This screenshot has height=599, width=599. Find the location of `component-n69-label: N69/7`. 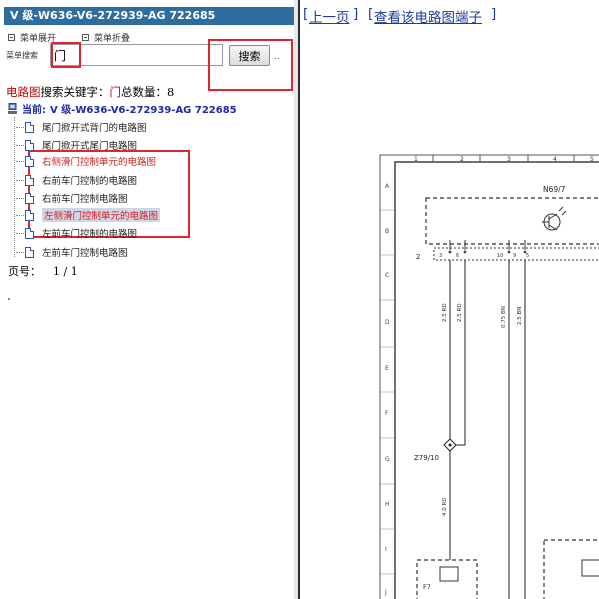

component-n69-label: N69/7 is located at coordinates (554, 189).